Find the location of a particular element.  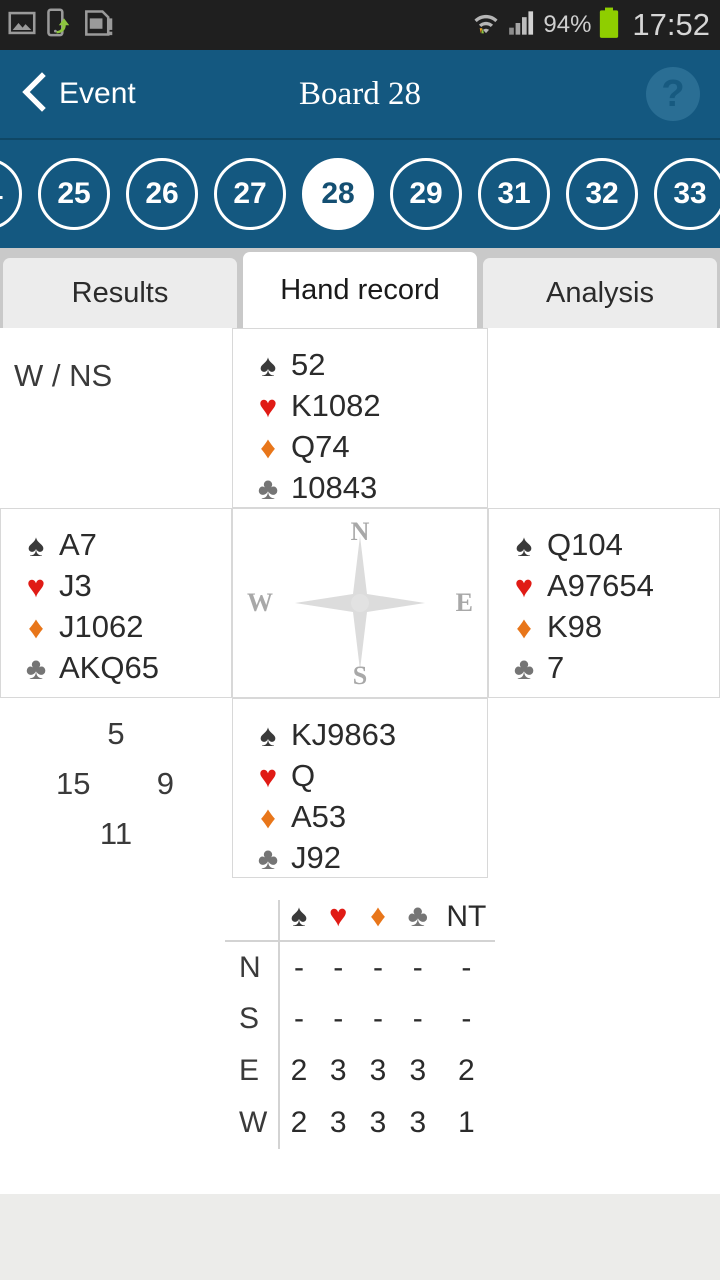

board-chip-31: 31 is located at coordinates (514, 194).